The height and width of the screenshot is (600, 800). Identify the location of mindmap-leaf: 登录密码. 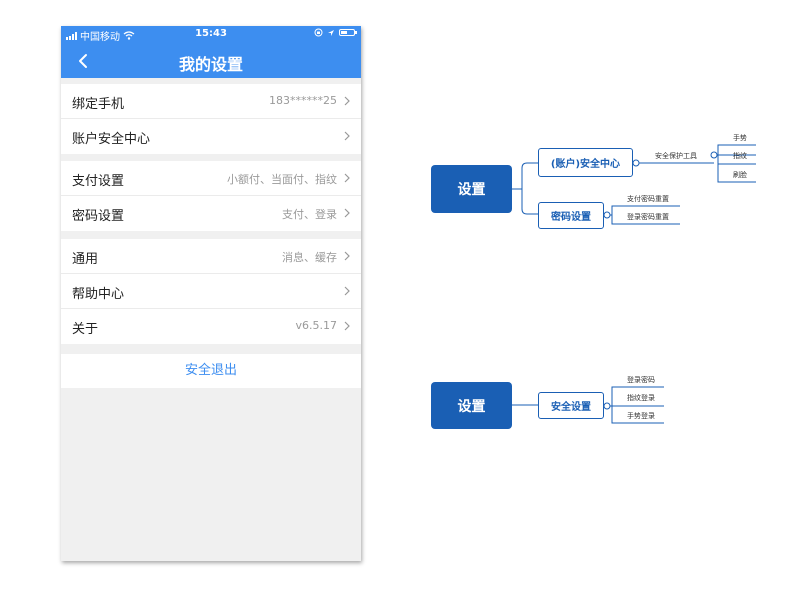
(641, 380).